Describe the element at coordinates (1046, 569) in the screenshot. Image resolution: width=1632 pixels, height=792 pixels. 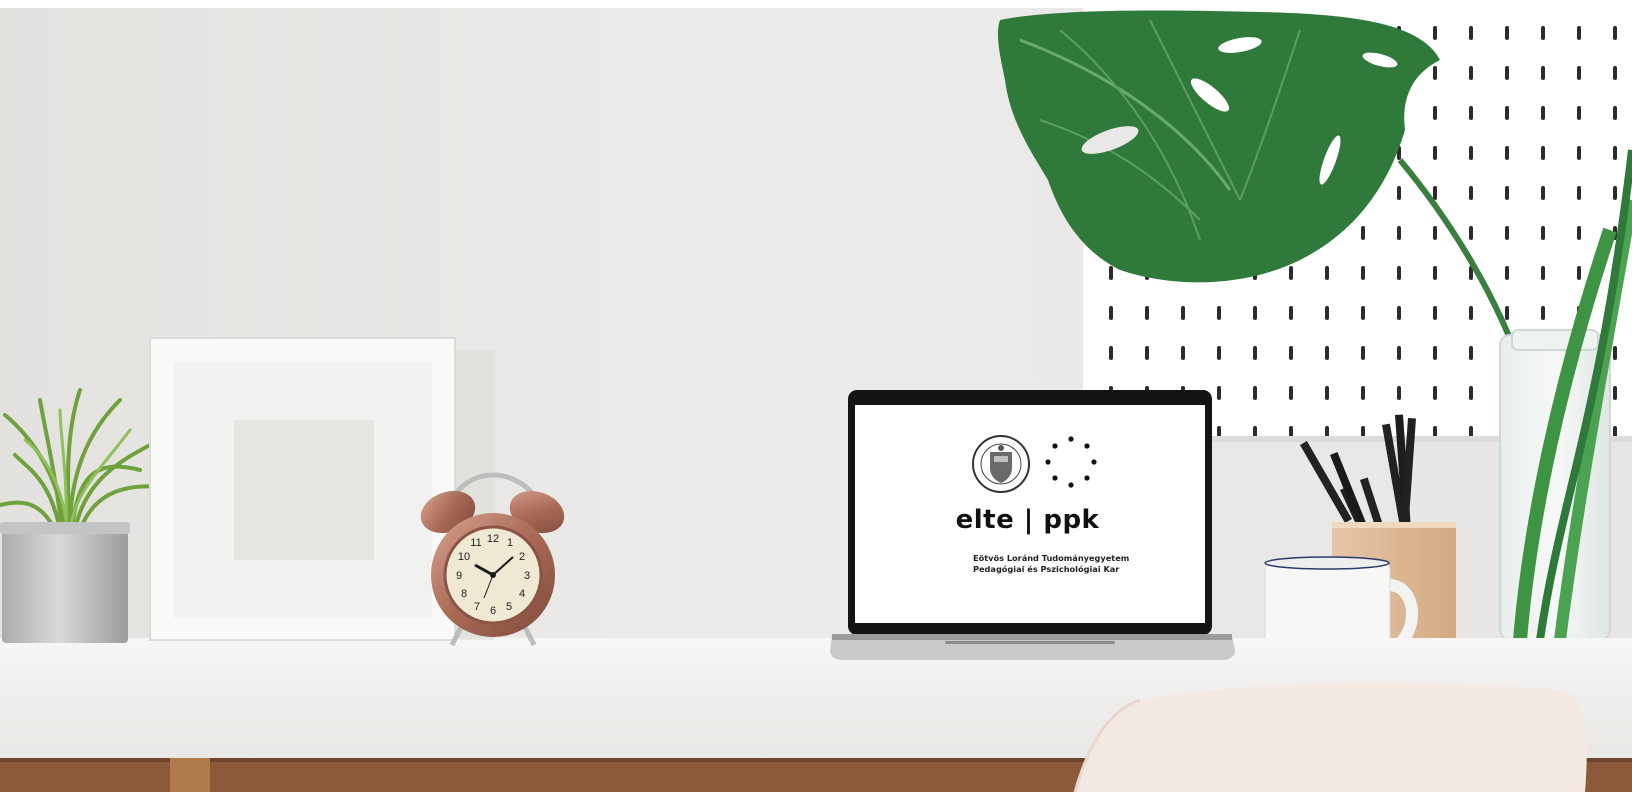
I see `faculty-name: Pedagógiai és Pszichológiai Kar` at that location.